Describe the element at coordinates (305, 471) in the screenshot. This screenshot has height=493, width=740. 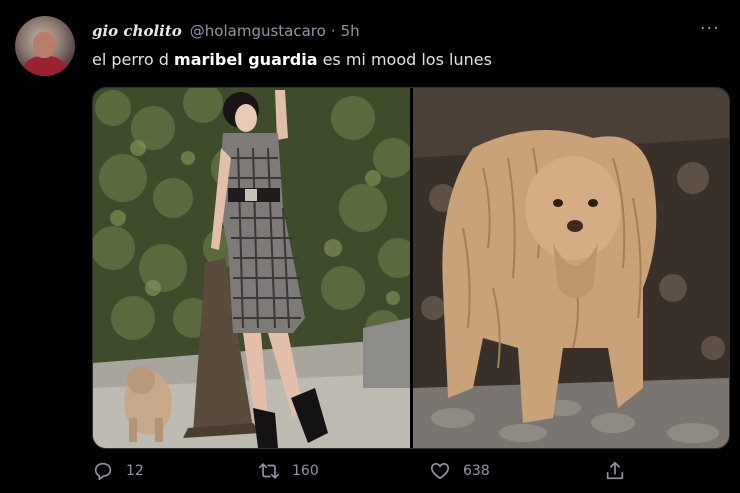
I see `retweet-count: 160` at that location.